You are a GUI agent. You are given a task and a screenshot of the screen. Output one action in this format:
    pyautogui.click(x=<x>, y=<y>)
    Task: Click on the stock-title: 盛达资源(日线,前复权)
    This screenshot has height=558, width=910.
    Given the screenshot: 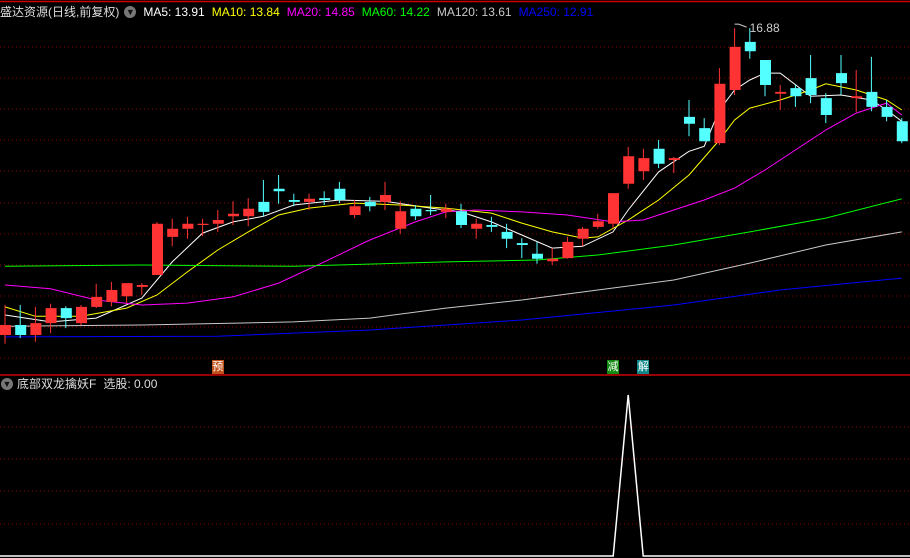 What is the action you would take?
    pyautogui.click(x=60, y=12)
    